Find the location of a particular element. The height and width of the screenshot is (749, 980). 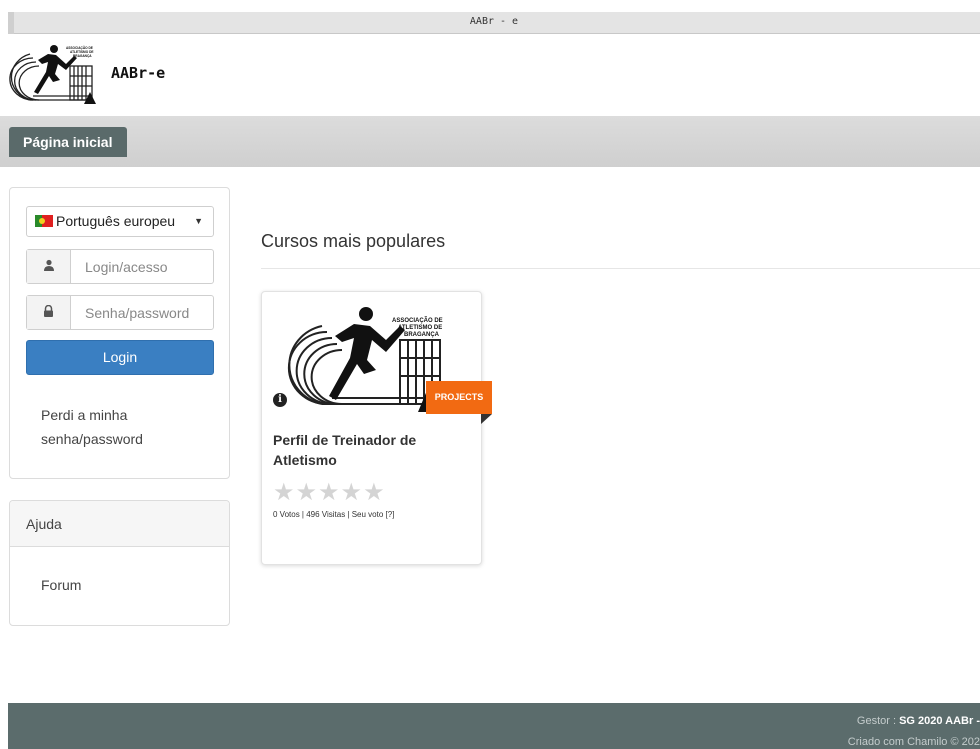

username-input is located at coordinates (142, 266).